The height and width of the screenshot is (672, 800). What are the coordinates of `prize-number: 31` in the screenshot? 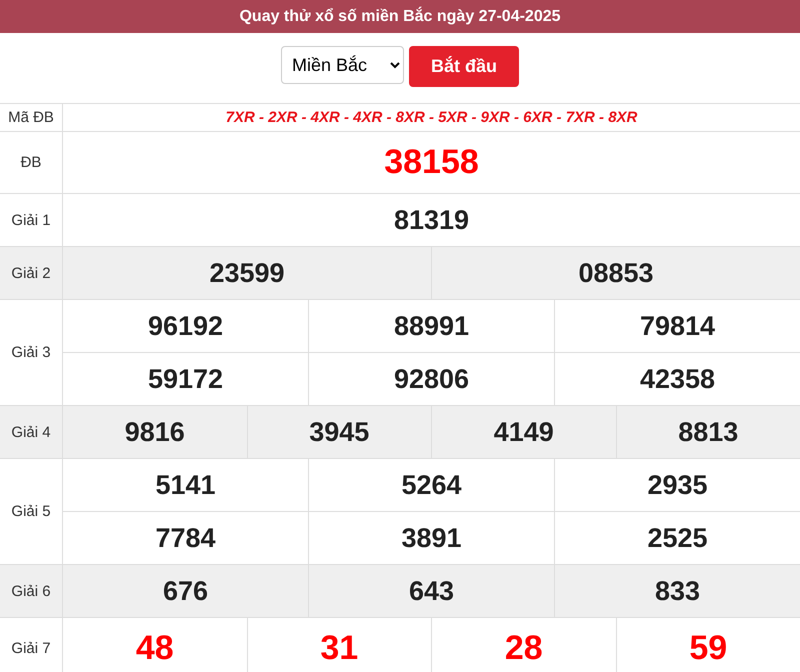 It's located at (339, 648).